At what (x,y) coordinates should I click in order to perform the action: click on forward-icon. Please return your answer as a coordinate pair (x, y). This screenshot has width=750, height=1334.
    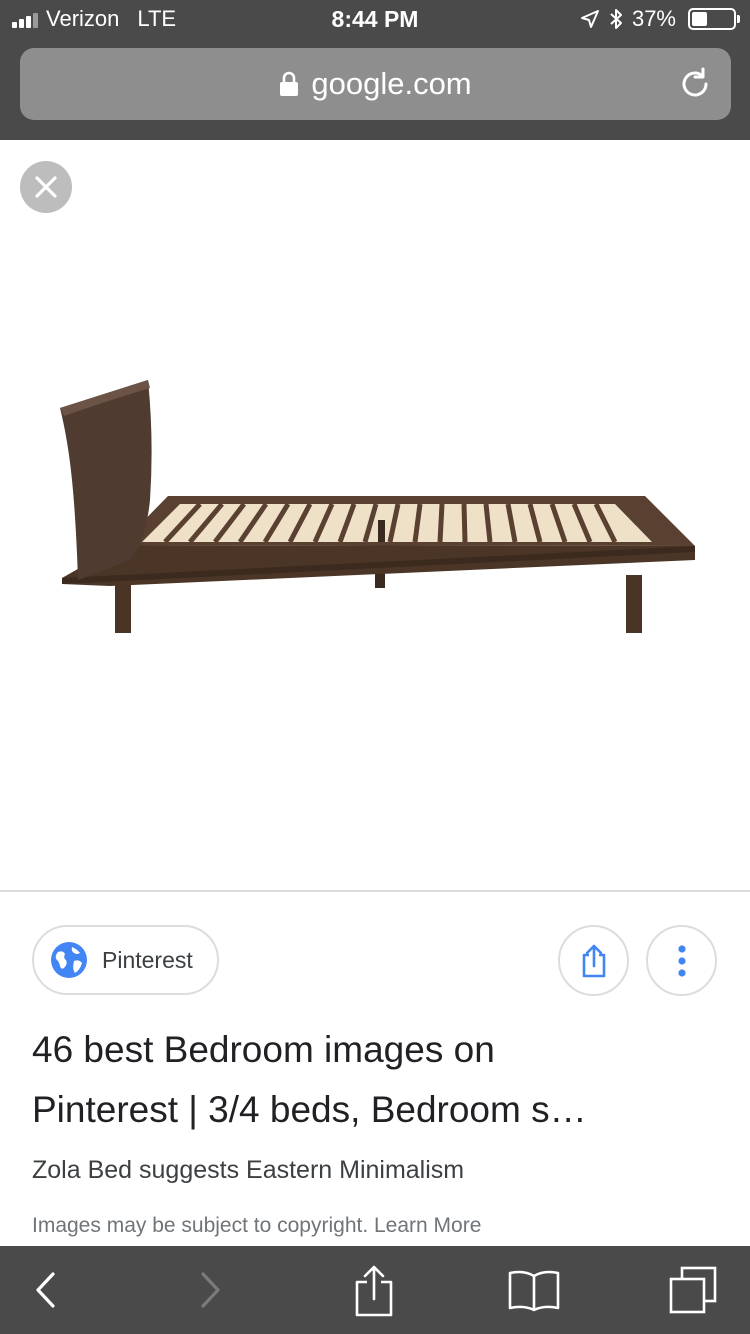
    Looking at the image, I should click on (210, 1290).